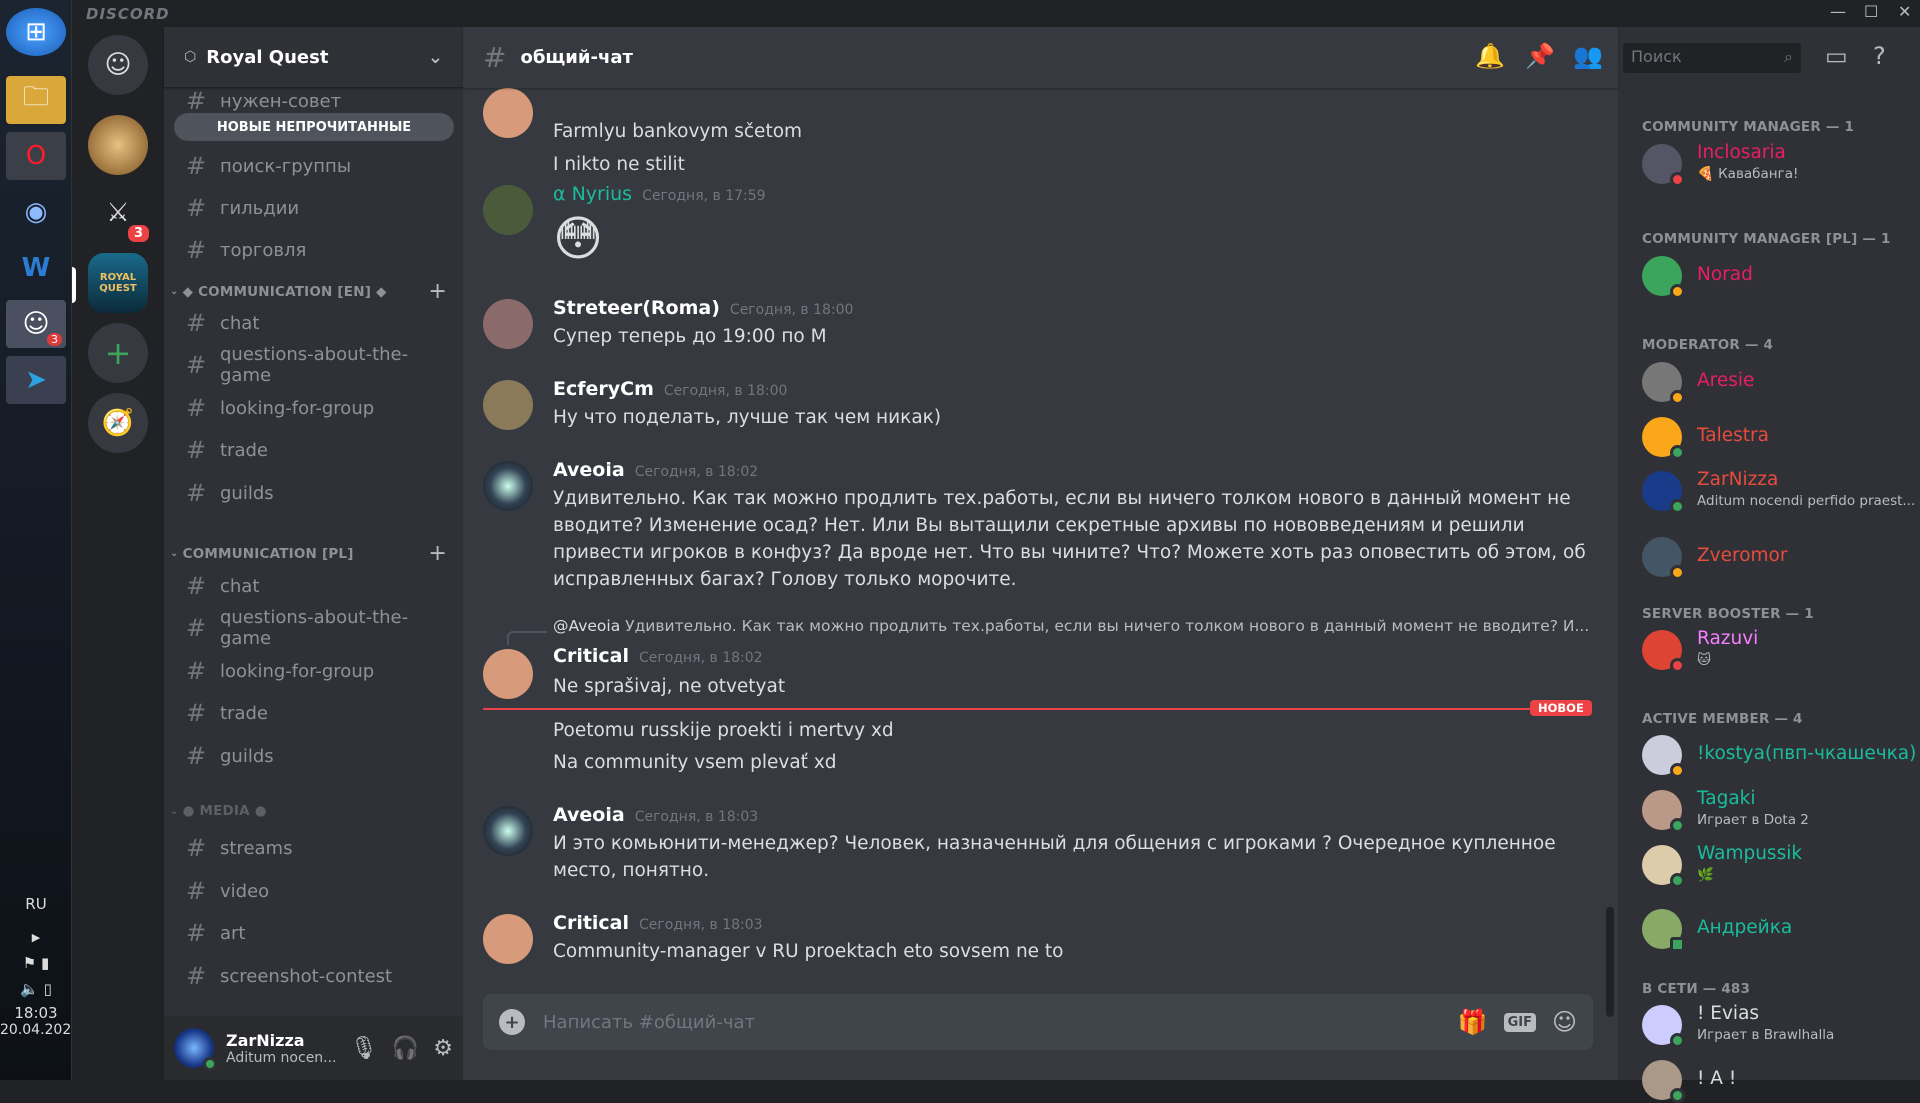 This screenshot has width=1920, height=1103. Describe the element at coordinates (592, 194) in the screenshot. I see `author-name: α Nyrius` at that location.